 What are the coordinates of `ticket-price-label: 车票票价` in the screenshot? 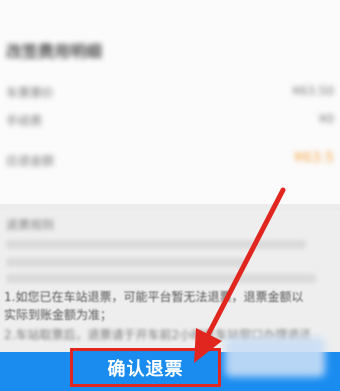 It's located at (30, 93).